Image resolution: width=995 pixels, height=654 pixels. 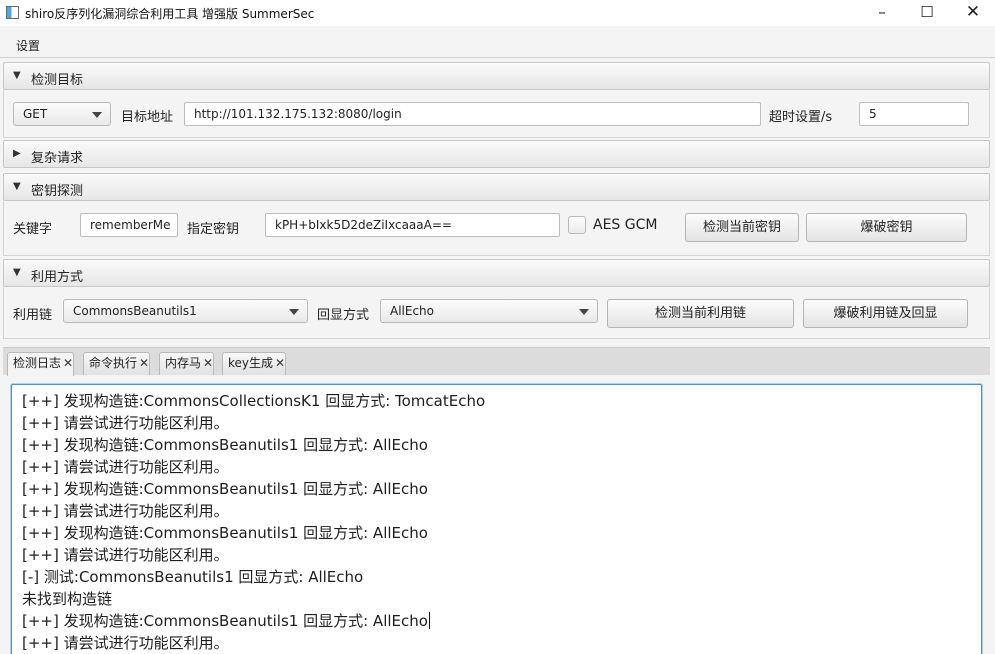 I want to click on maximize-icon: ☐, so click(x=927, y=13).